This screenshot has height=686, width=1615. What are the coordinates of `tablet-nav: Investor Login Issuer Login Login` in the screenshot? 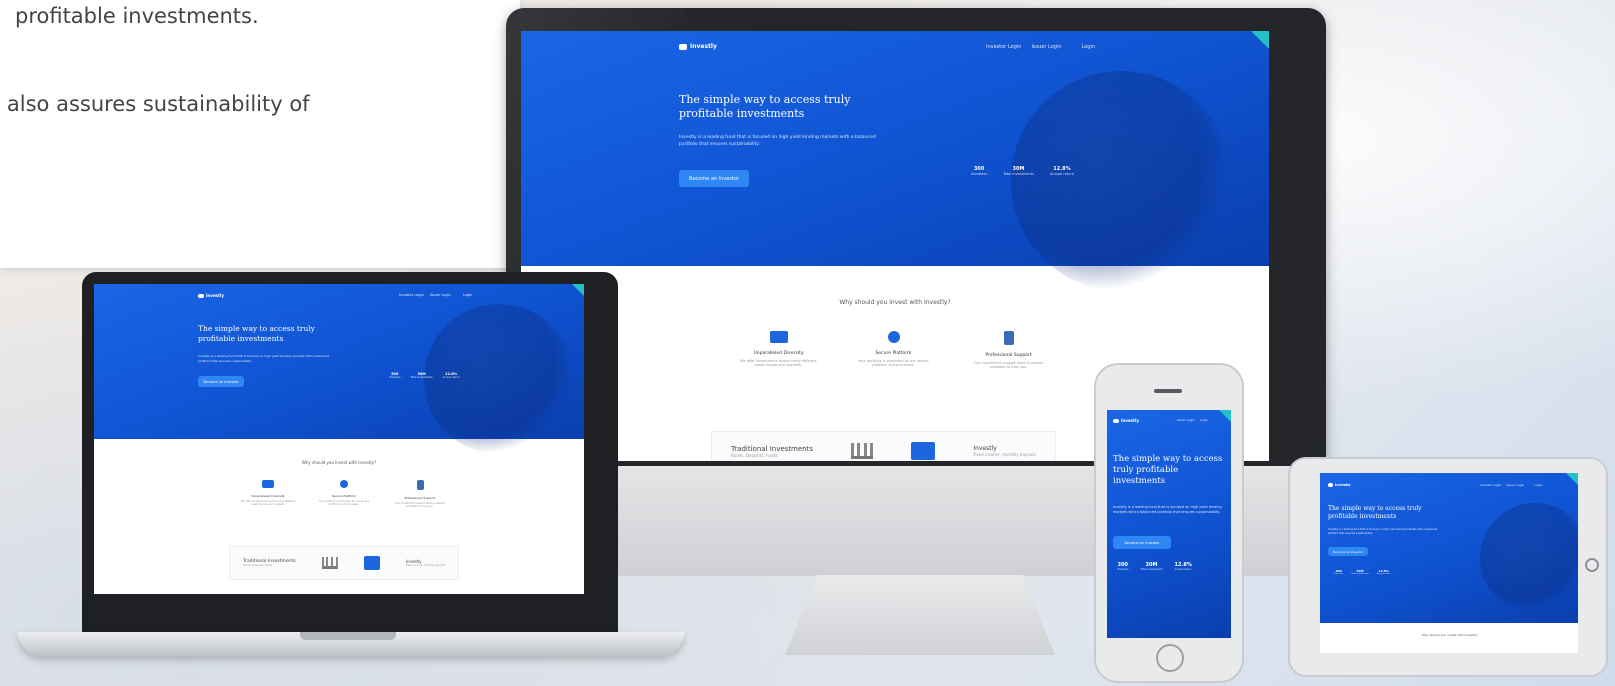 It's located at (1511, 485).